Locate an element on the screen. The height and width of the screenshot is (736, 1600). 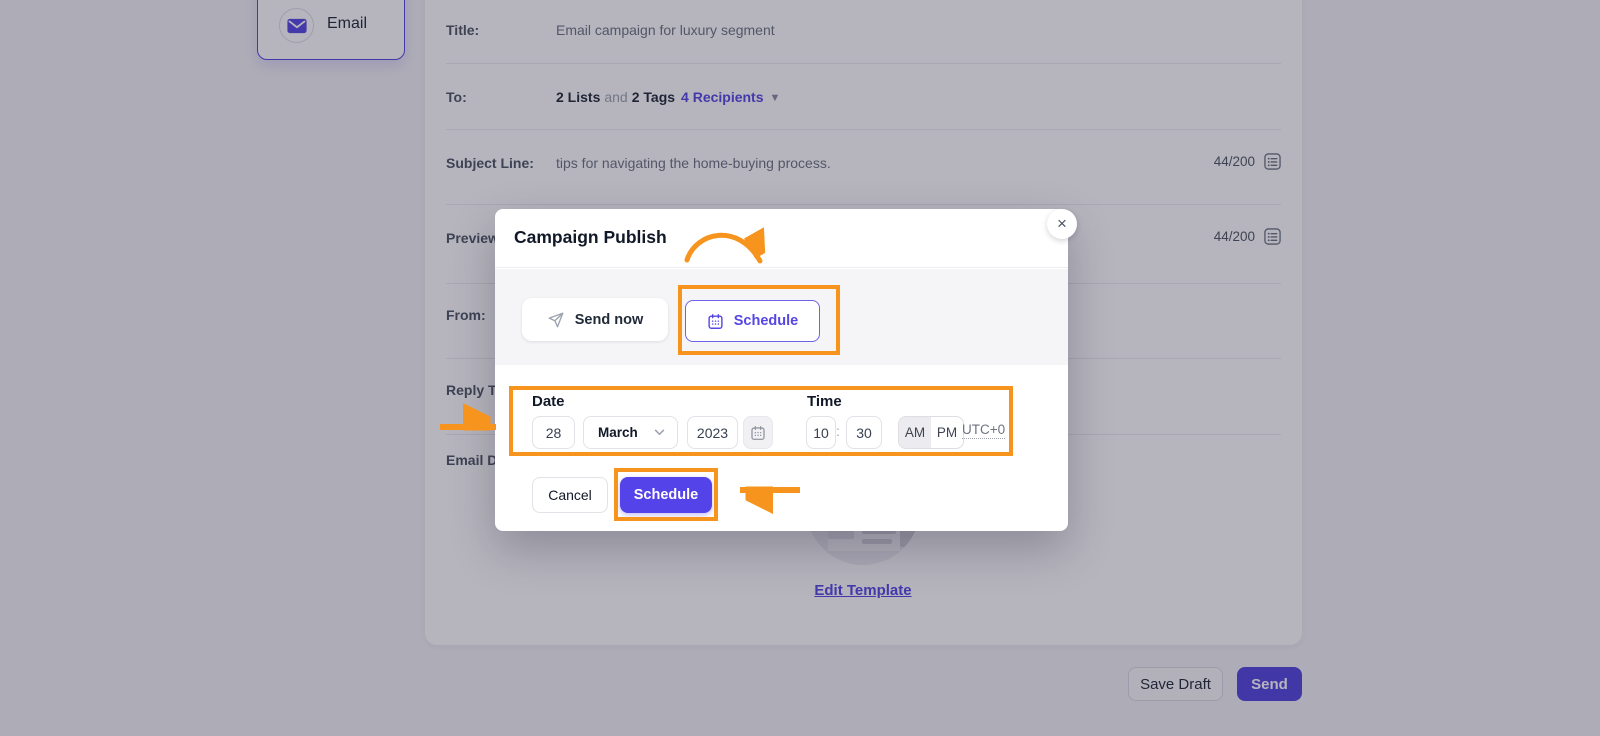
date-label: Date is located at coordinates (548, 401).